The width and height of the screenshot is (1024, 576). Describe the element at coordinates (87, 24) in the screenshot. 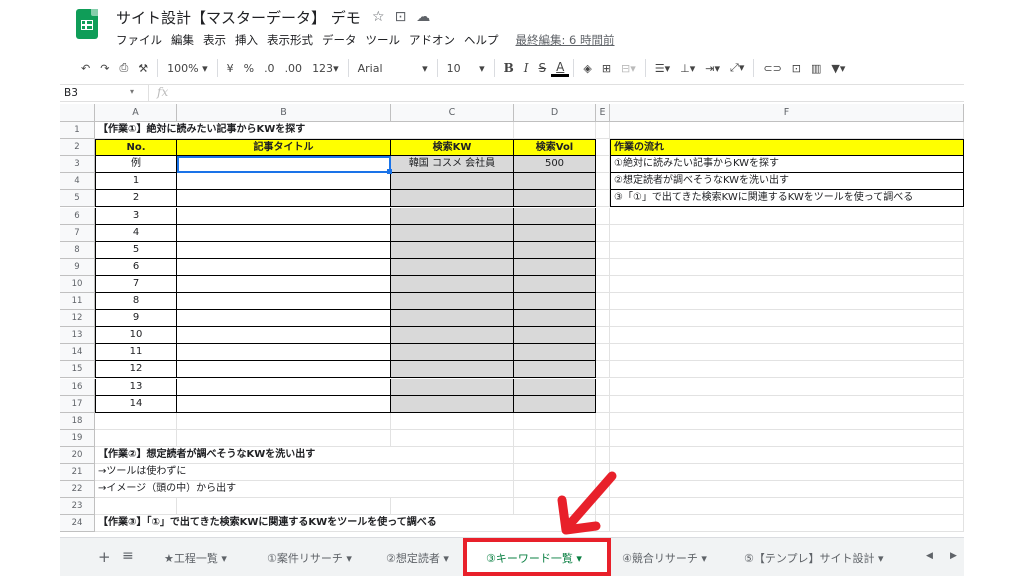

I see `sheets-logo` at that location.